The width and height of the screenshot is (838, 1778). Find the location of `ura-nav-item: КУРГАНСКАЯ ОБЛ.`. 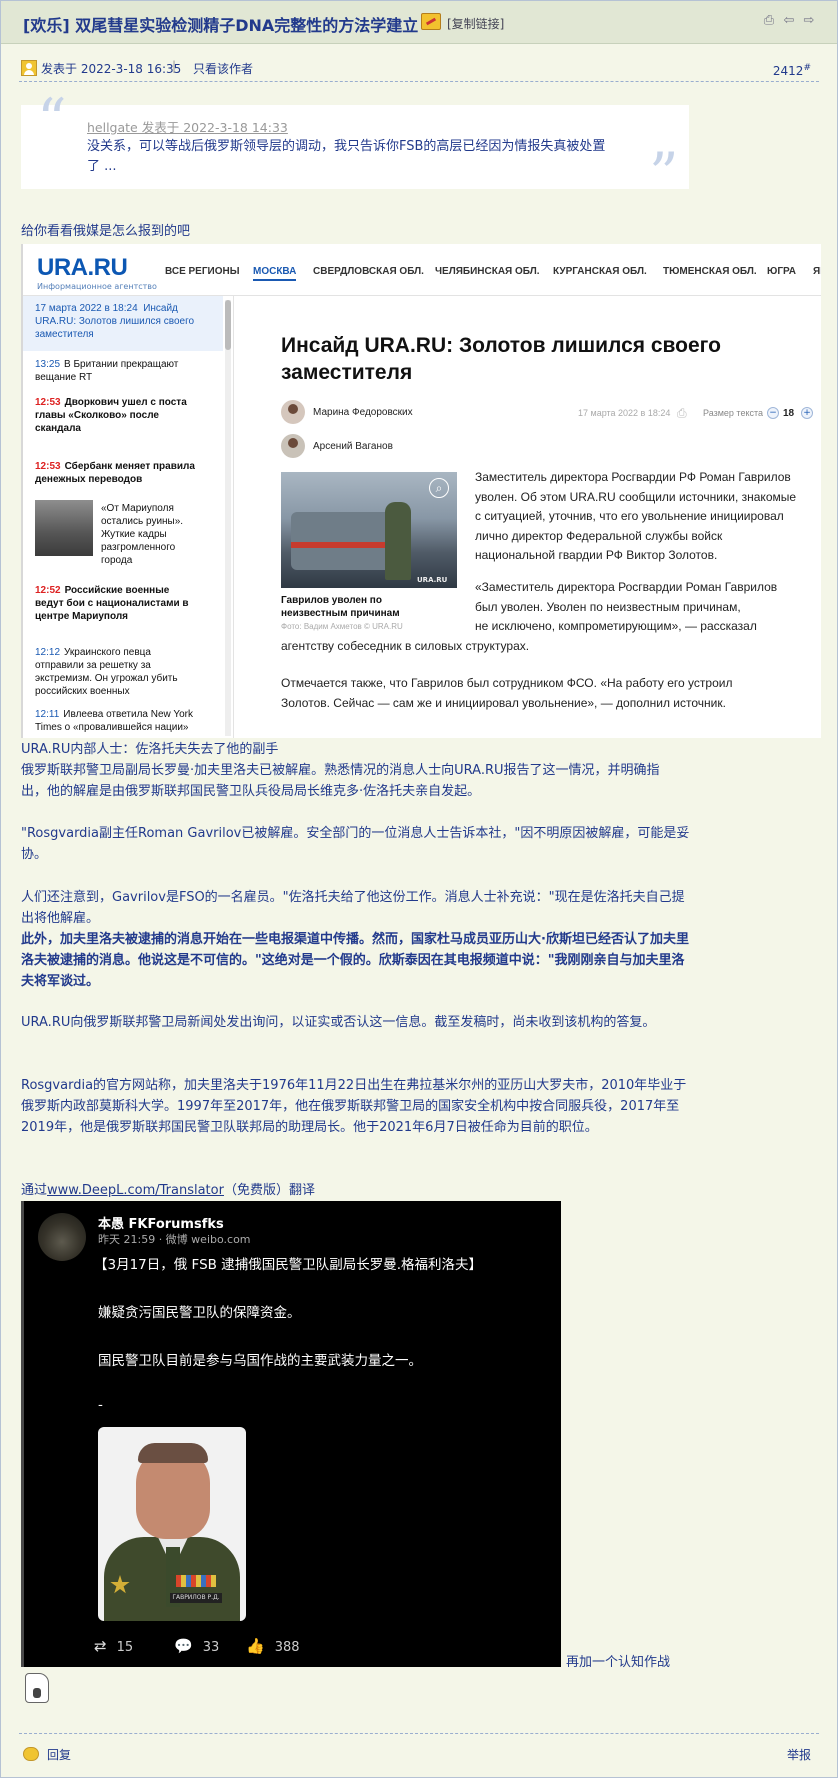

ura-nav-item: КУРГАНСКАЯ ОБЛ. is located at coordinates (600, 271).